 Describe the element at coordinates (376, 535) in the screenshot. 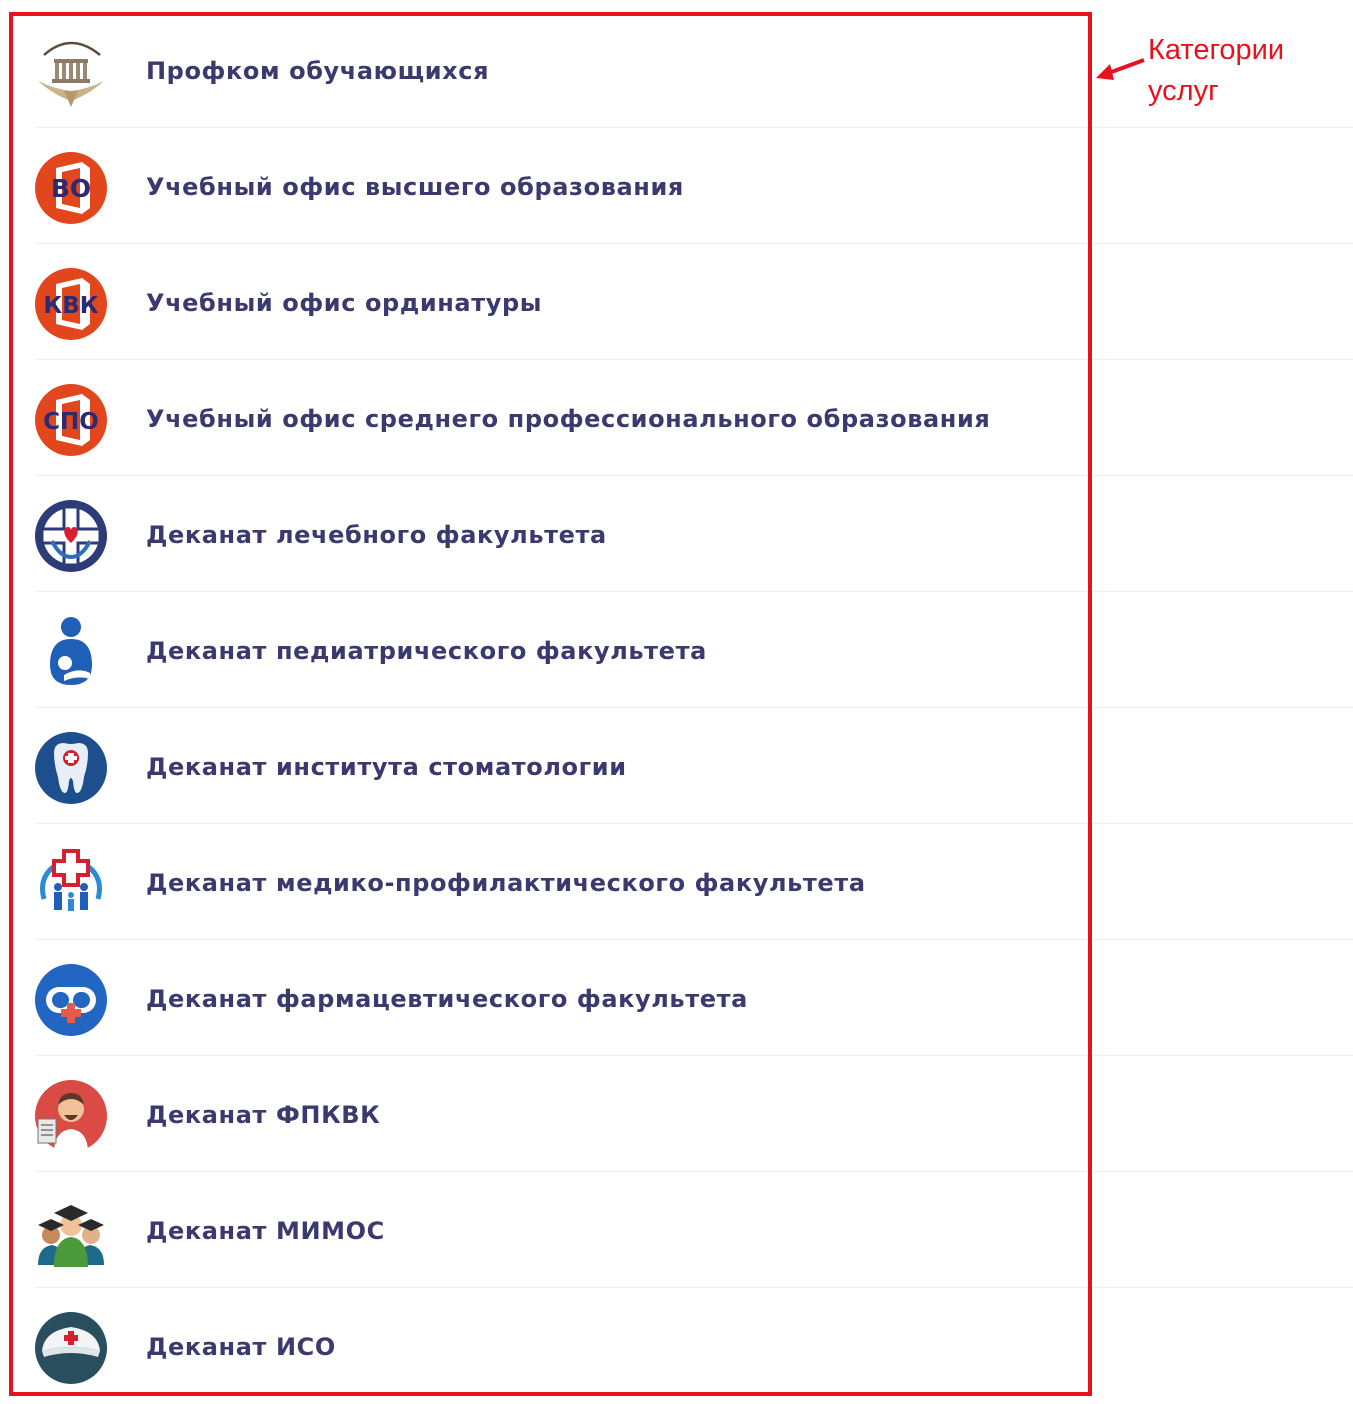

I see `category-label: Деканат лечебного факультета` at that location.